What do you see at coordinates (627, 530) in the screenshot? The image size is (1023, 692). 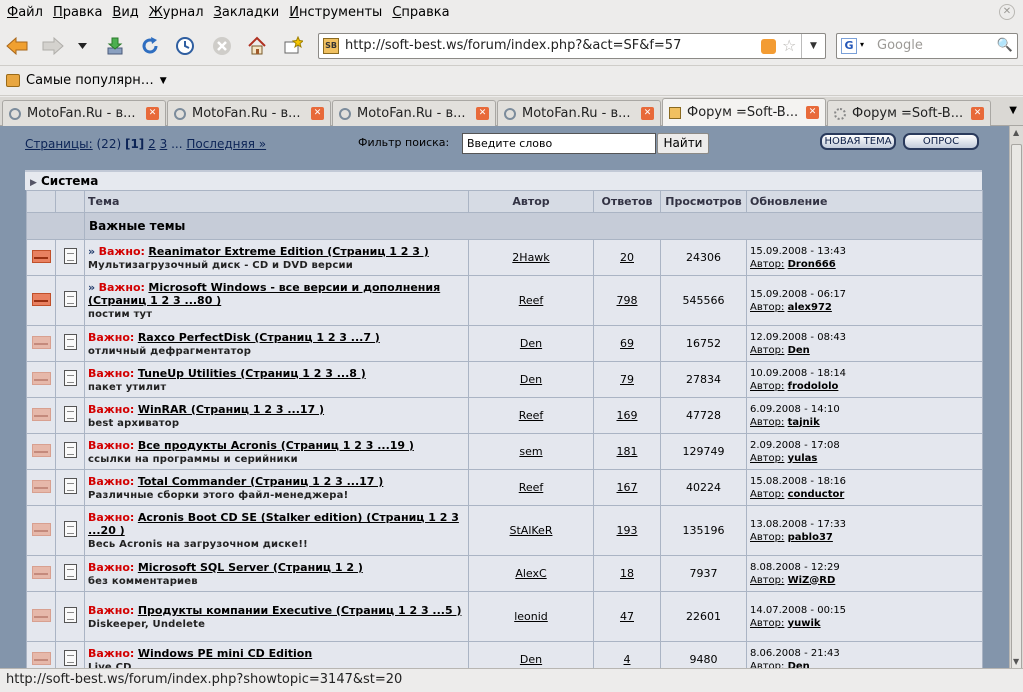 I see `topic-replies-link: 193` at bounding box center [627, 530].